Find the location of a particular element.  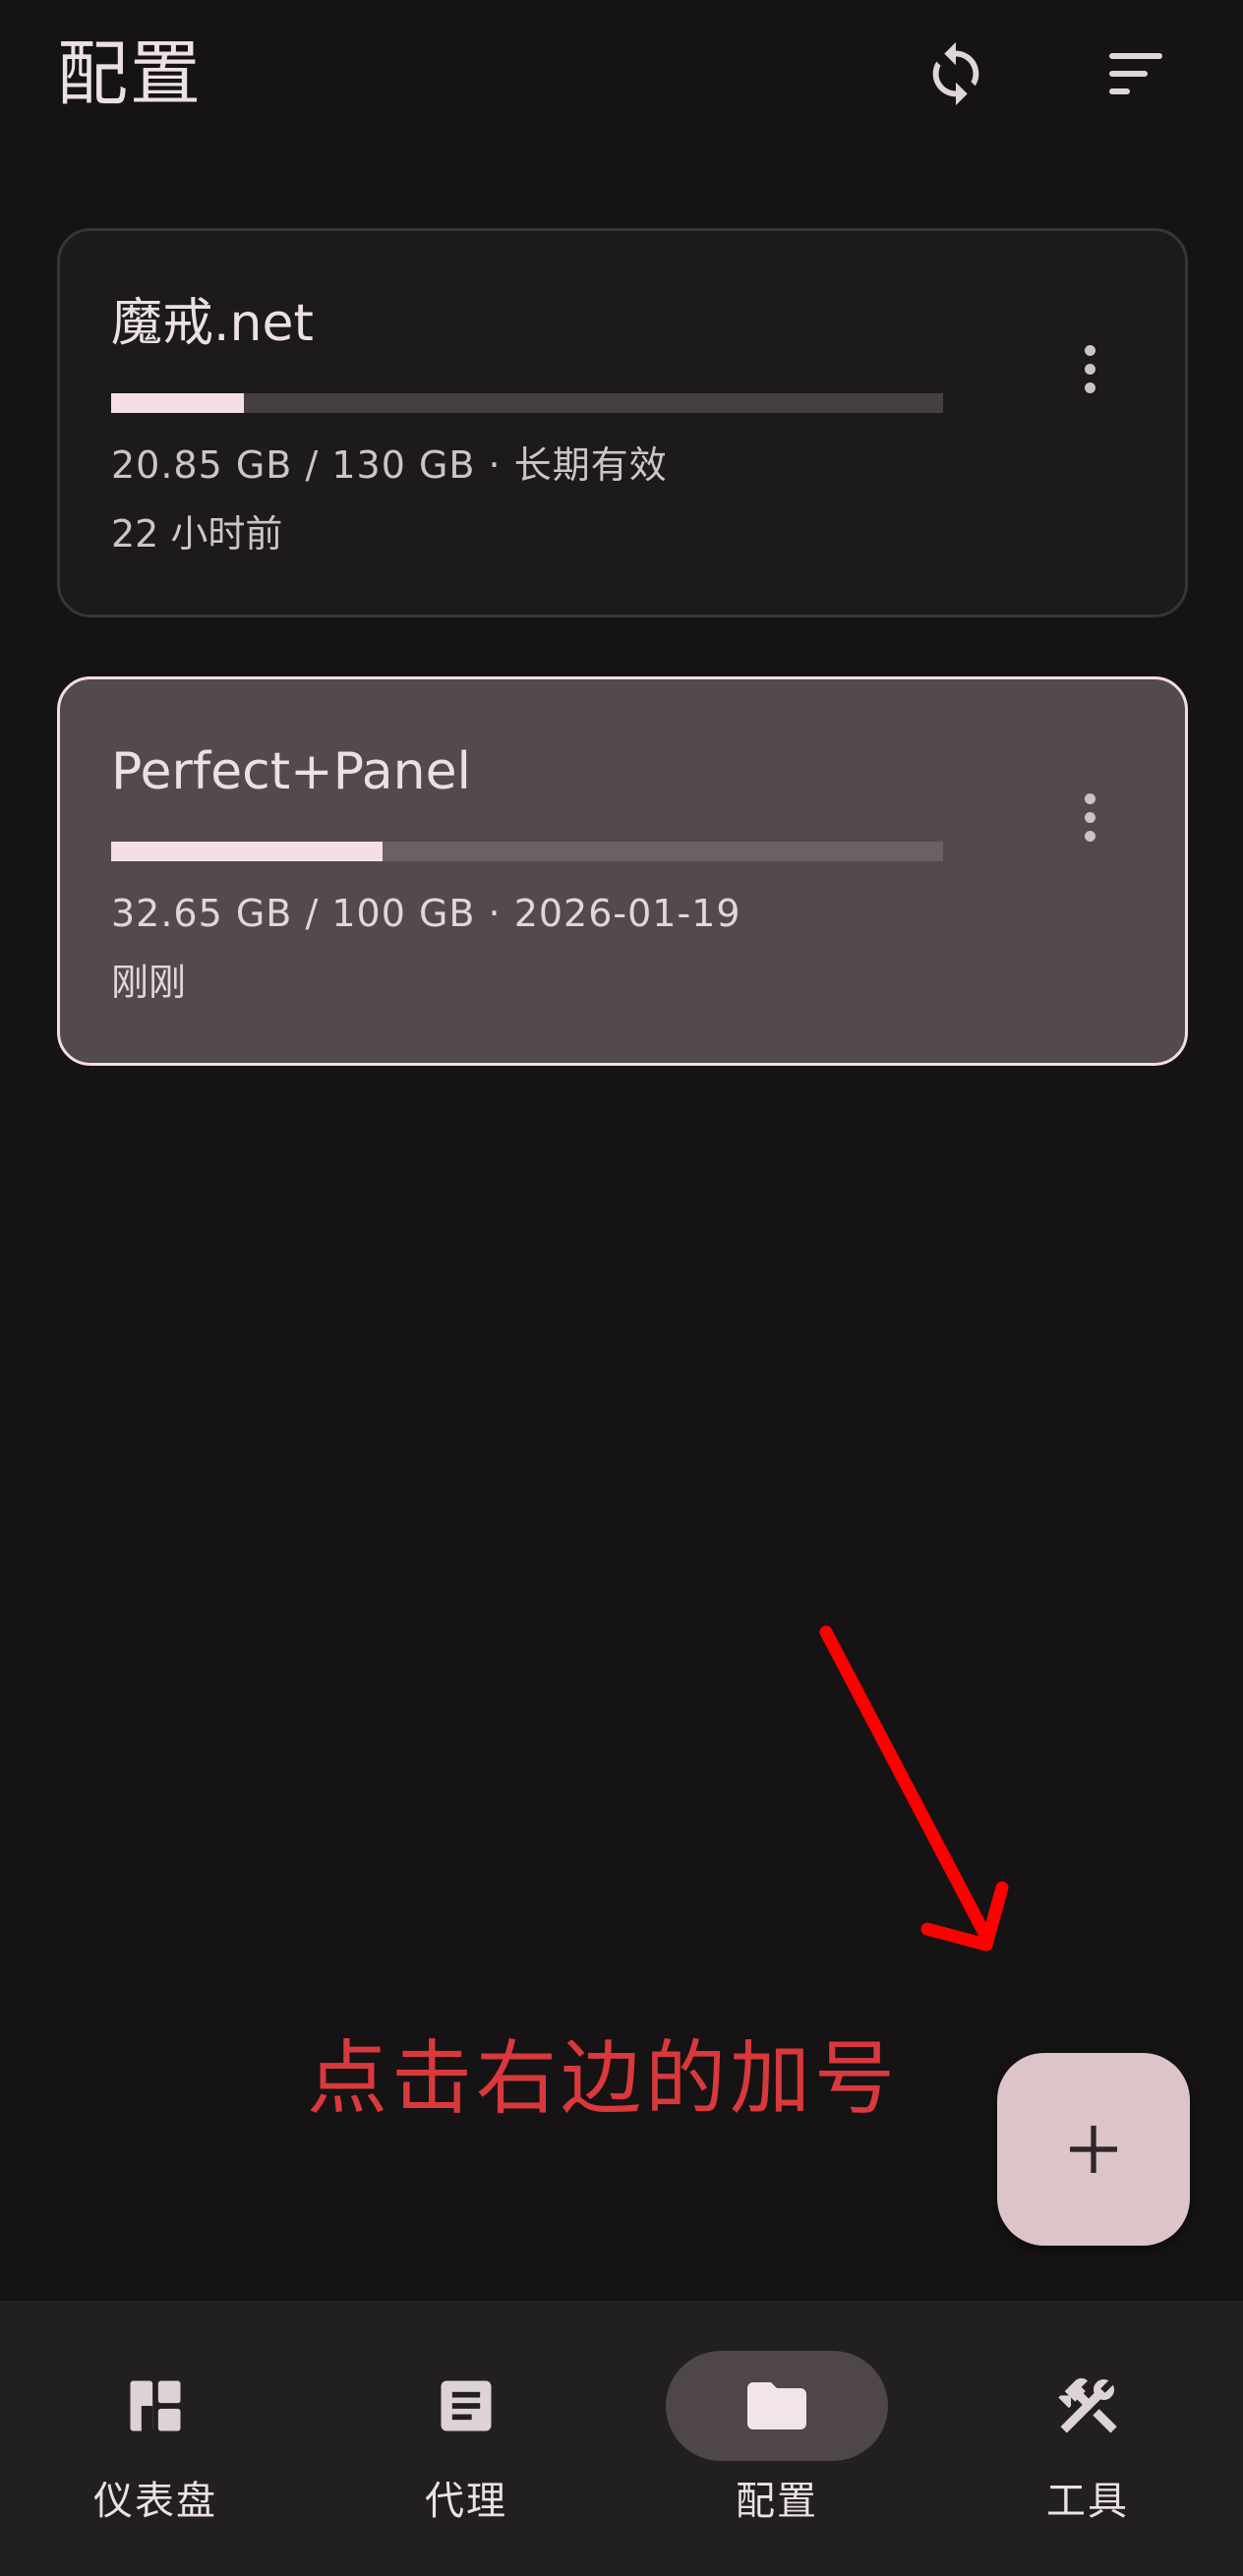

profile-card: 魔戒.net 20.85 GB / 130 GB · 长期有效 22 小时前 is located at coordinates (622, 422).